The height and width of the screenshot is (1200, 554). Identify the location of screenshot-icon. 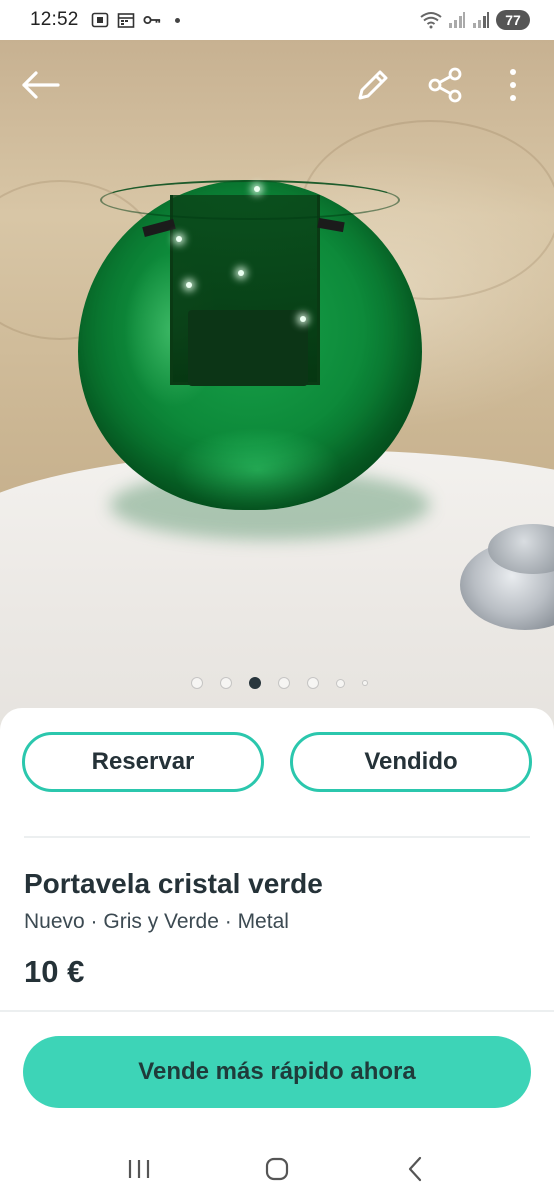
(99, 20).